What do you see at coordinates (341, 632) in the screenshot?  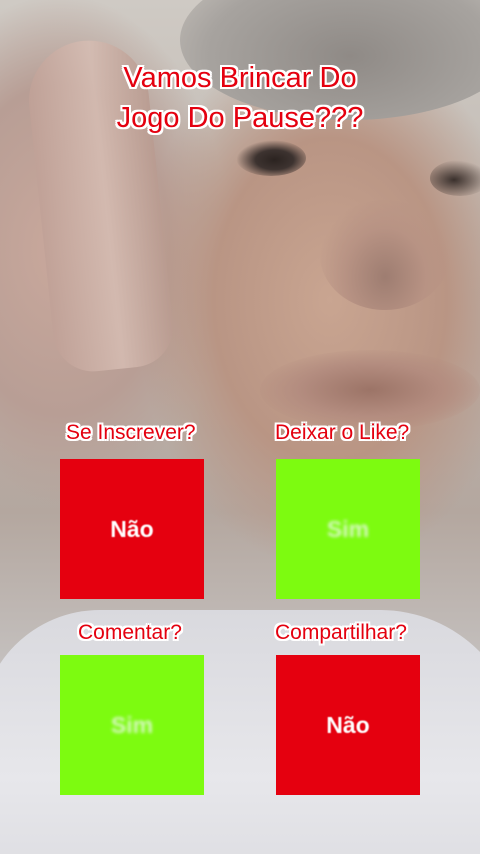 I see `option-label-share: Compartilhar?` at bounding box center [341, 632].